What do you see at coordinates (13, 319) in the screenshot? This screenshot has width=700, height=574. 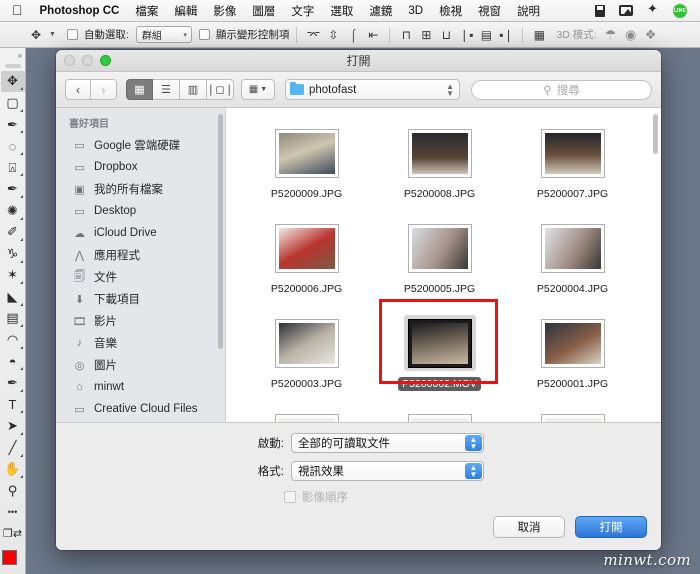 I see `tool-gradient-tool: ▤` at bounding box center [13, 319].